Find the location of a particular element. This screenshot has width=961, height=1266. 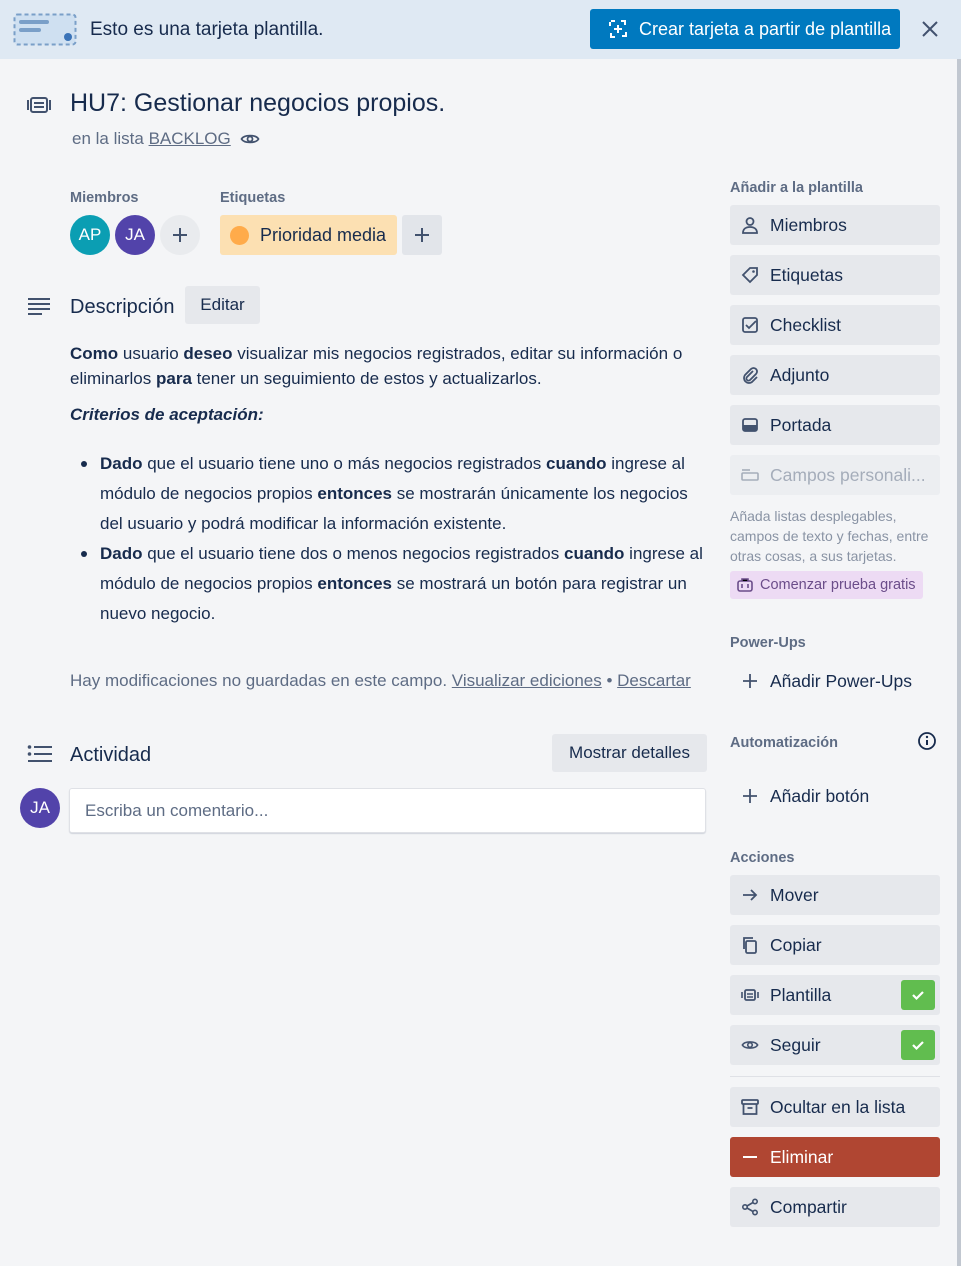

person-icon is located at coordinates (750, 225).